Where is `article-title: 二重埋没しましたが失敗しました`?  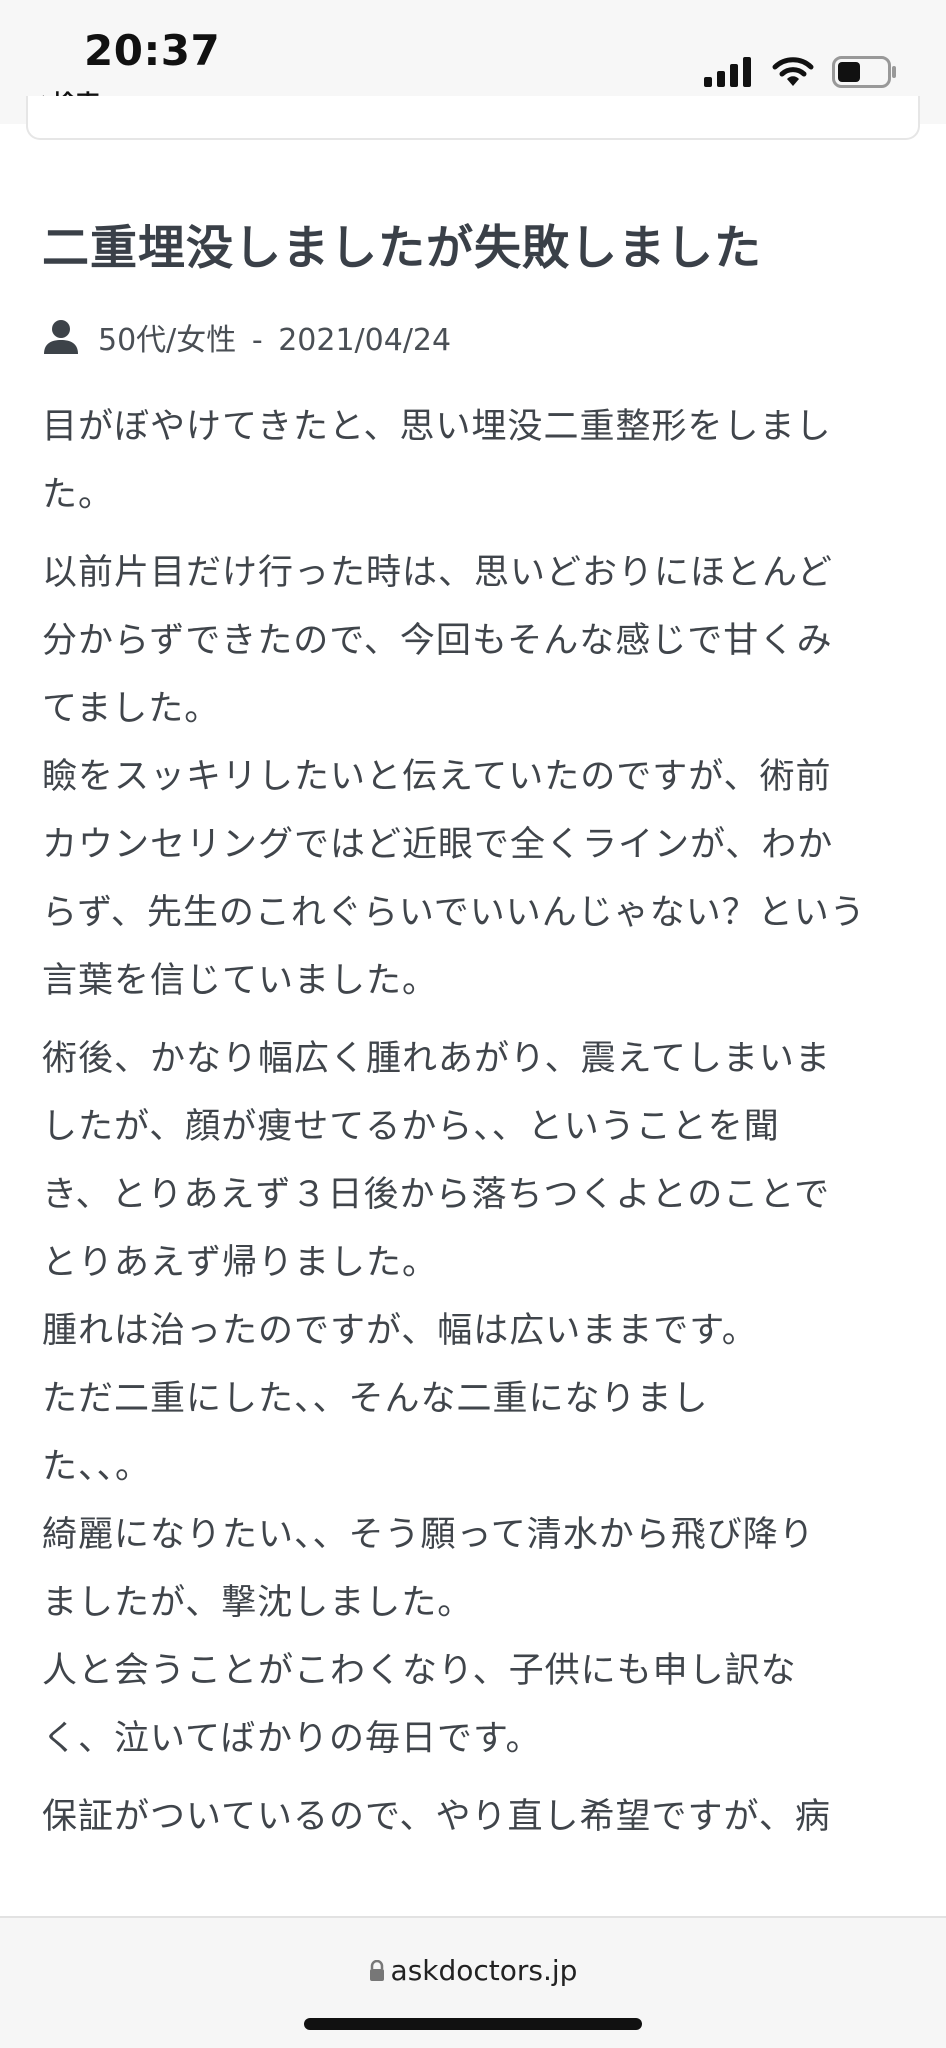 article-title: 二重埋没しましたが失敗しました is located at coordinates (402, 248).